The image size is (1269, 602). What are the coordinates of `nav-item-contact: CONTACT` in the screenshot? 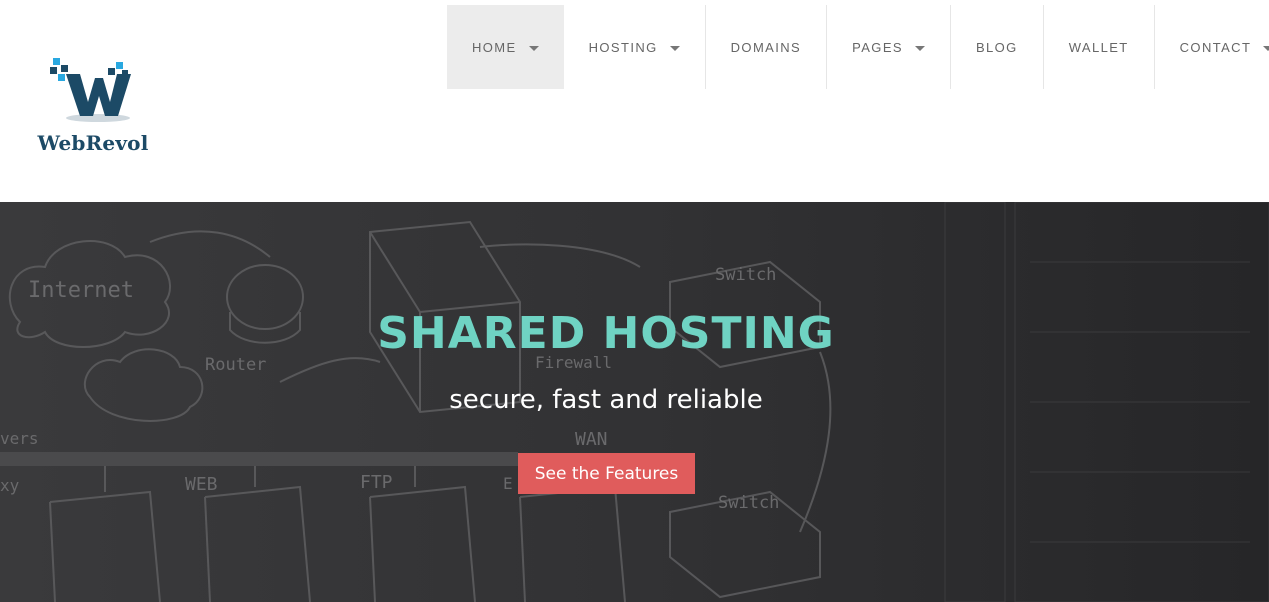 It's located at (1212, 47).